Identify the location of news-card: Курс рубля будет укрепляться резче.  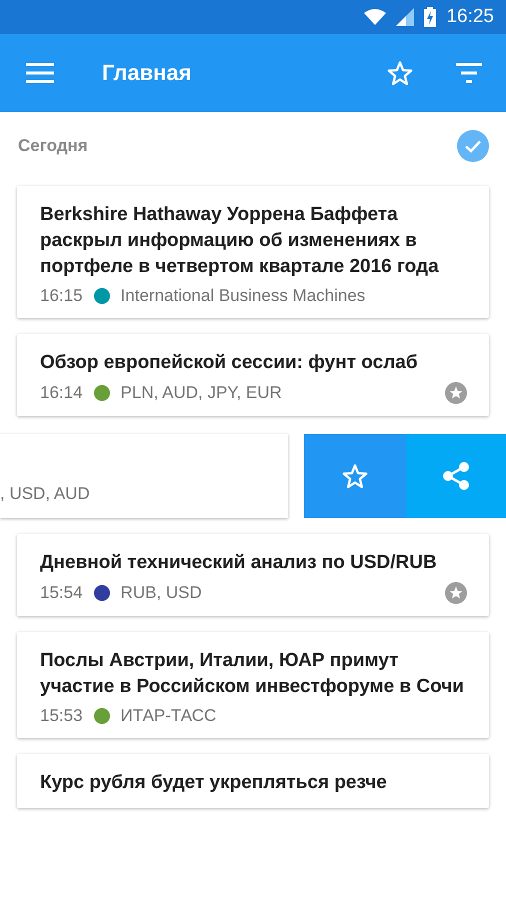
(253, 781).